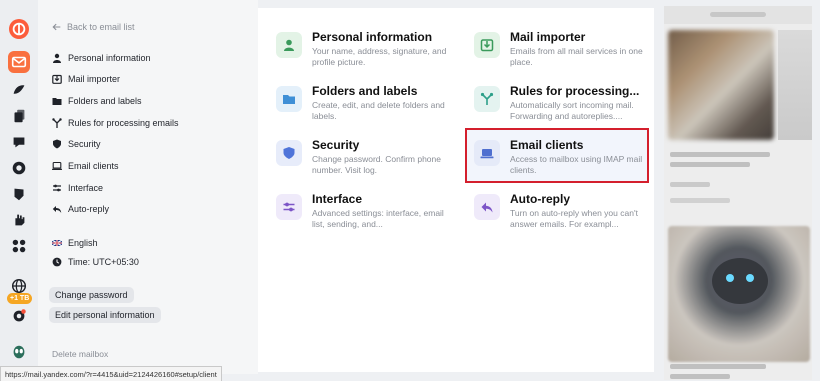  I want to click on change-password-button: Change password, so click(91, 295).